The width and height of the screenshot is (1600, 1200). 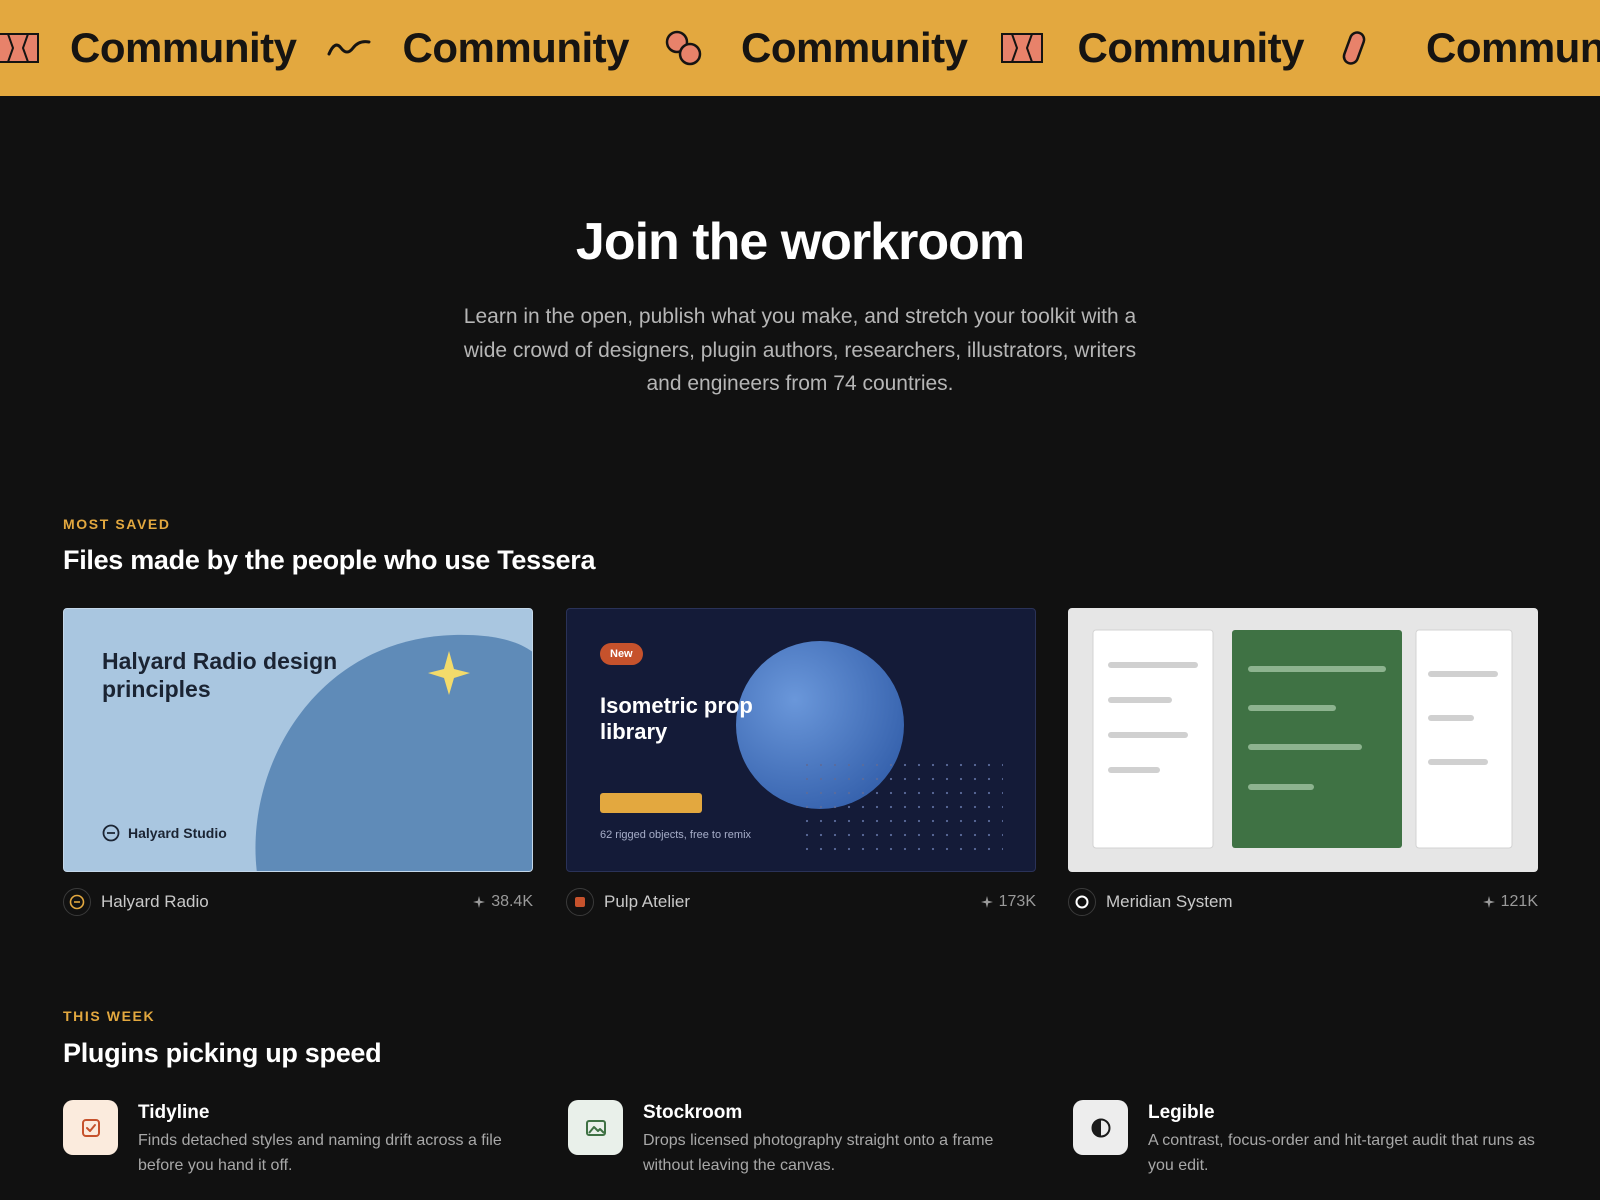 What do you see at coordinates (222, 1053) in the screenshot?
I see `plugins-section-title: Plugins picking up speed` at bounding box center [222, 1053].